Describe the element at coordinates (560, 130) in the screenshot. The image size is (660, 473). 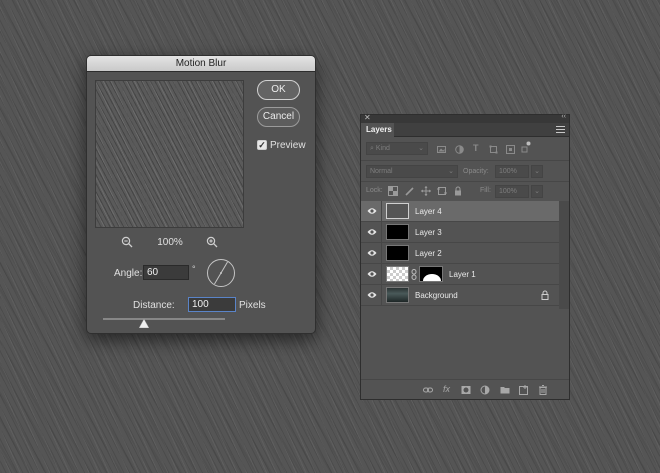
I see `panel-menu-icon` at that location.